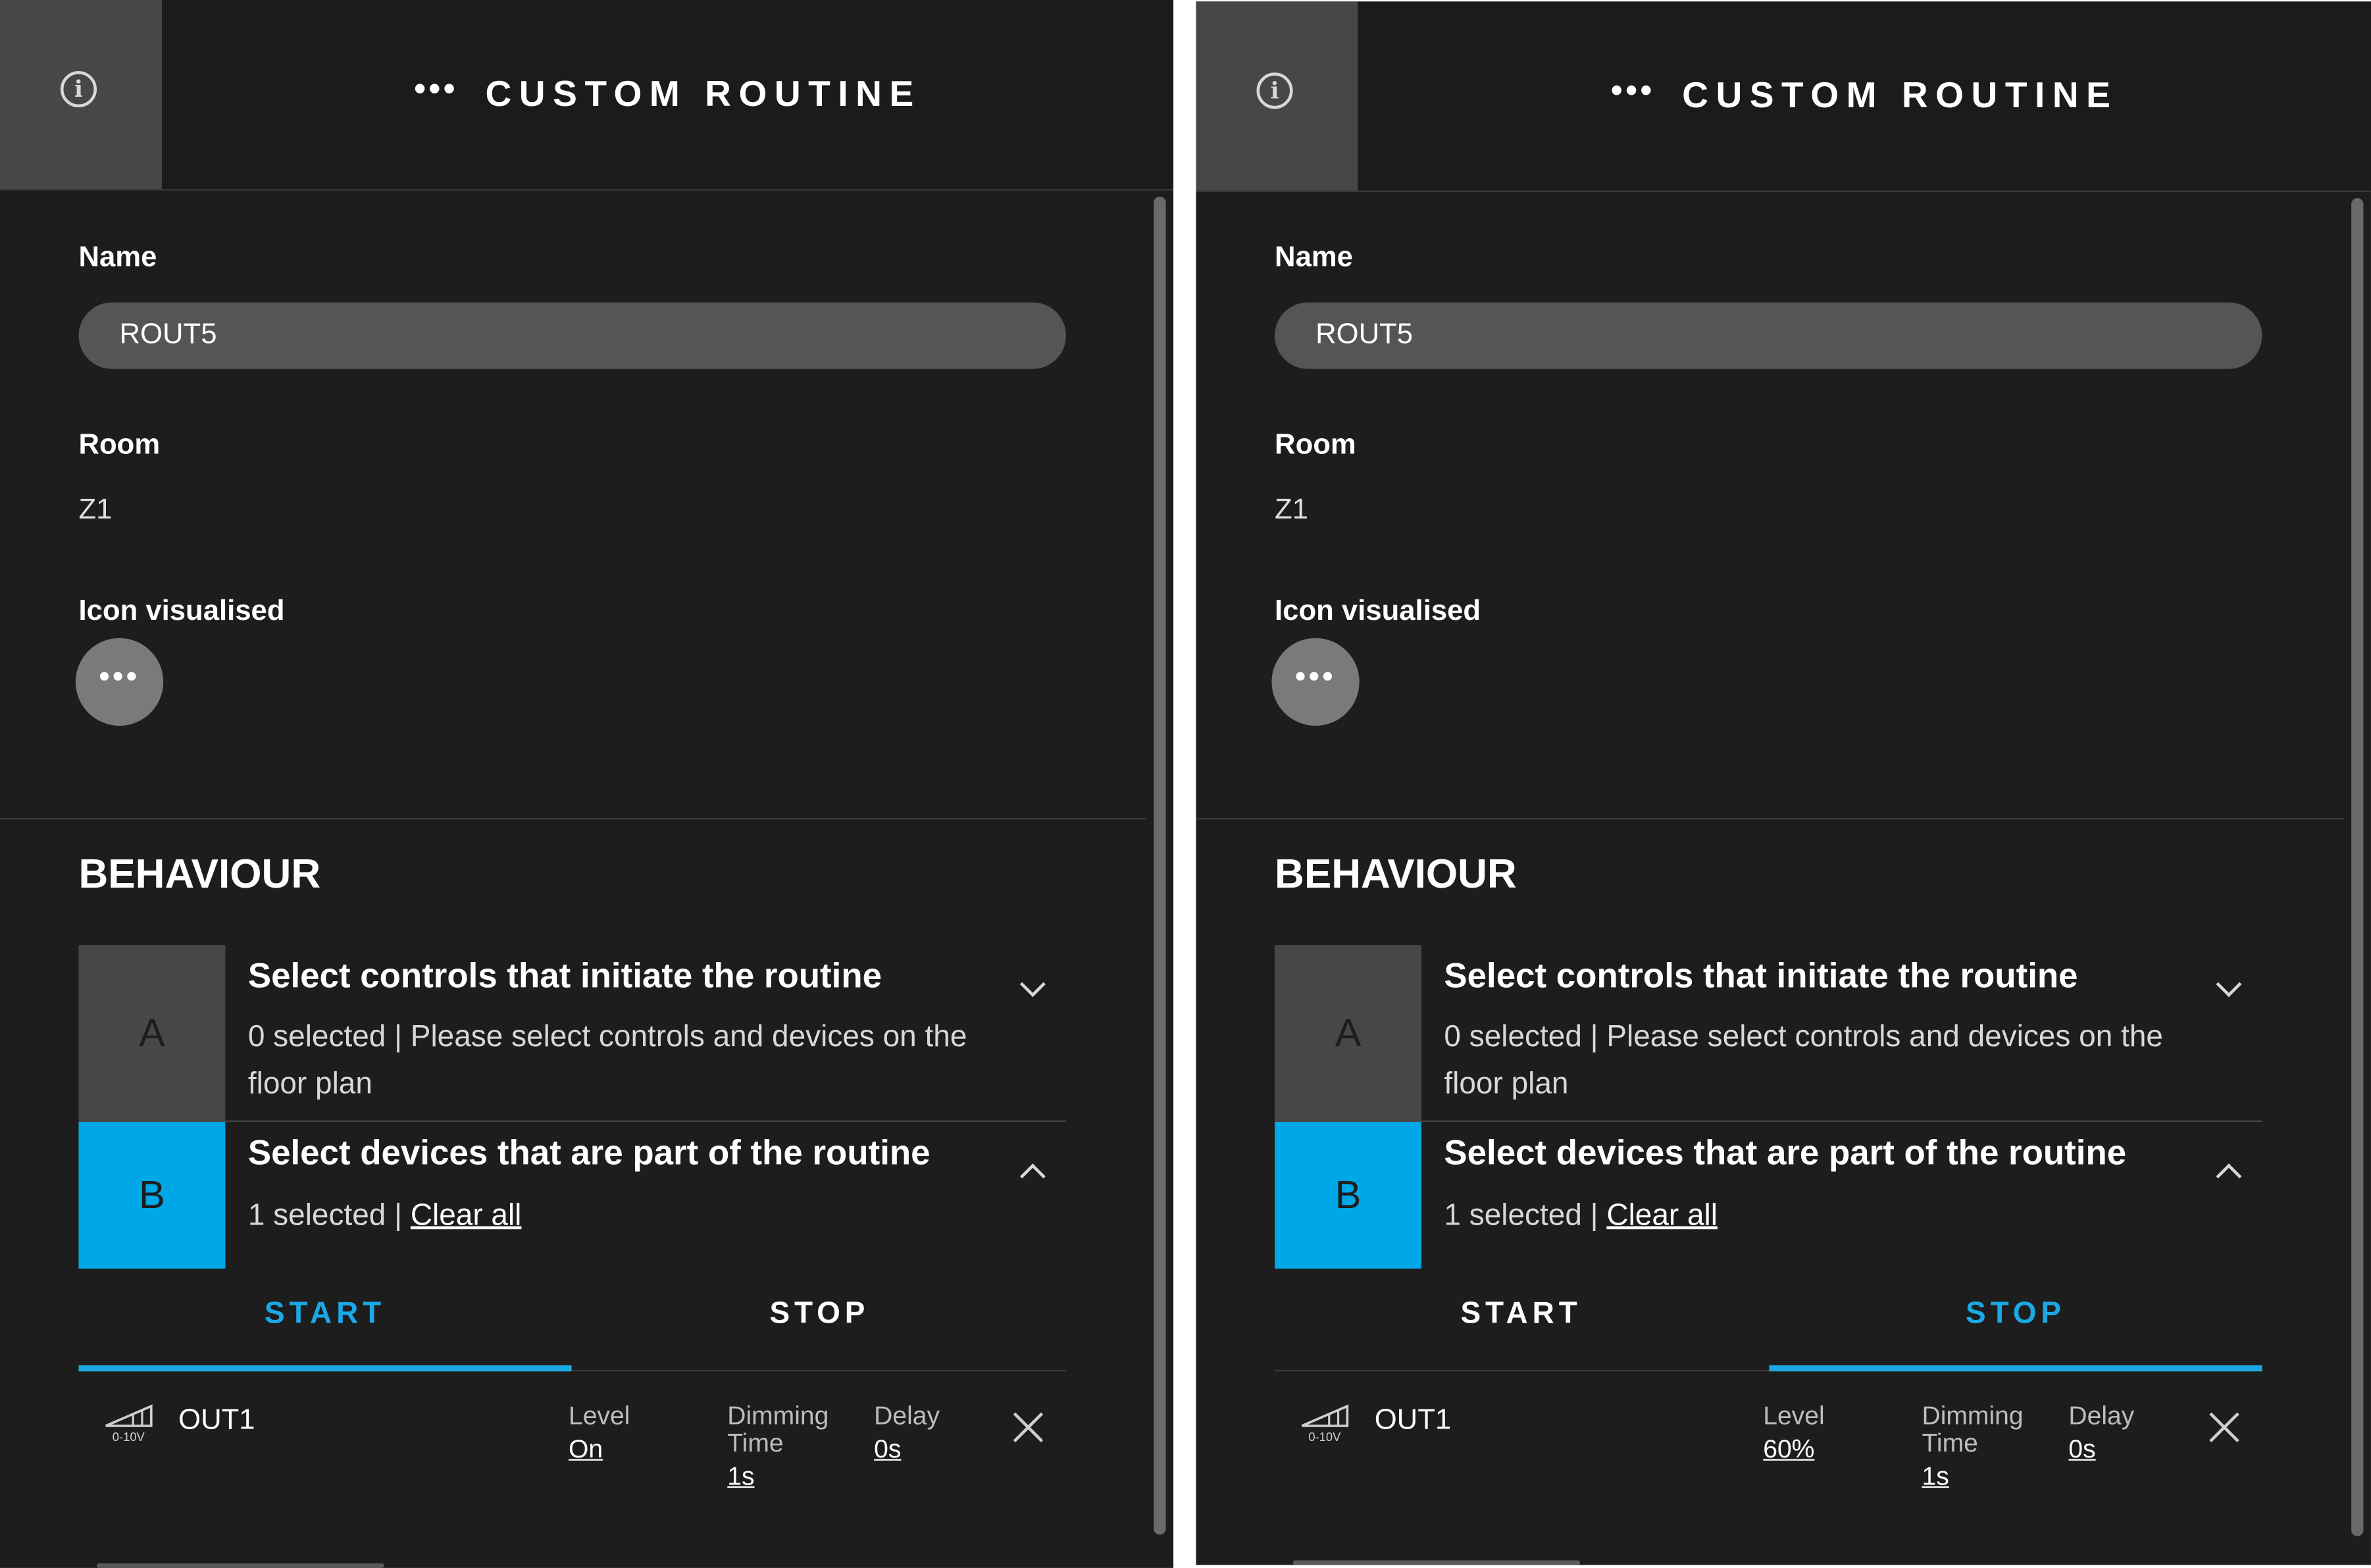  Describe the element at coordinates (1789, 1450) in the screenshot. I see `level-value: 60%` at that location.